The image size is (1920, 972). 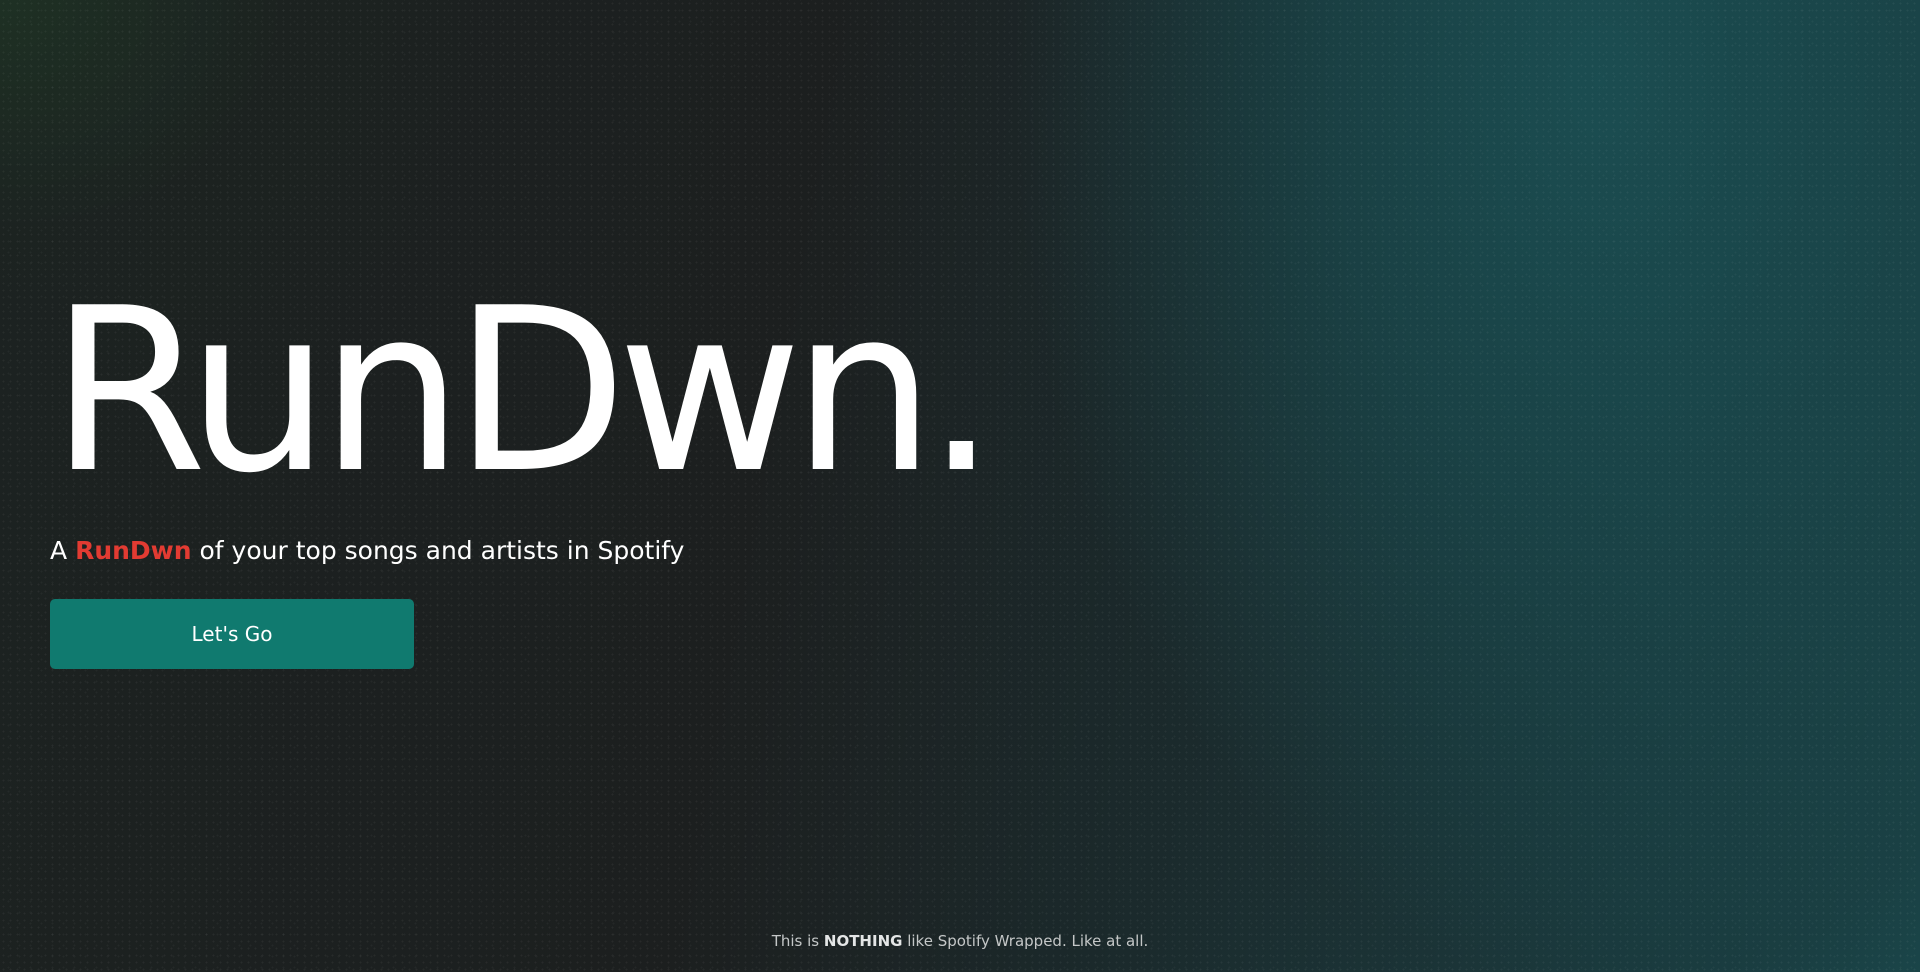 What do you see at coordinates (133, 550) in the screenshot?
I see `tagline-brand: RunDwn` at bounding box center [133, 550].